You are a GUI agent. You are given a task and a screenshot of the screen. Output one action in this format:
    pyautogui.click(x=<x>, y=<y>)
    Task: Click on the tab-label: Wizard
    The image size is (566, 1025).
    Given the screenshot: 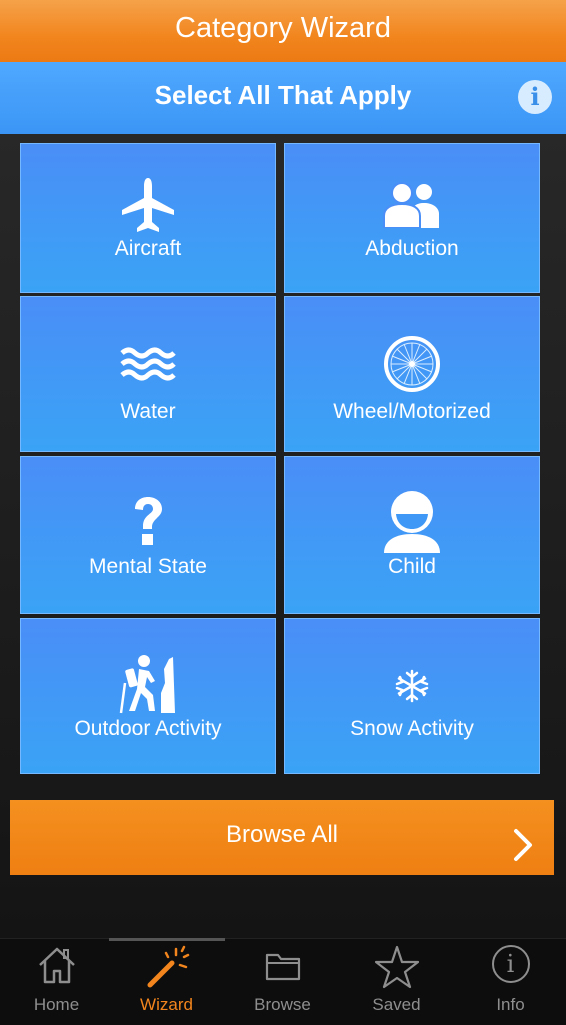 What is the action you would take?
    pyautogui.click(x=166, y=1004)
    